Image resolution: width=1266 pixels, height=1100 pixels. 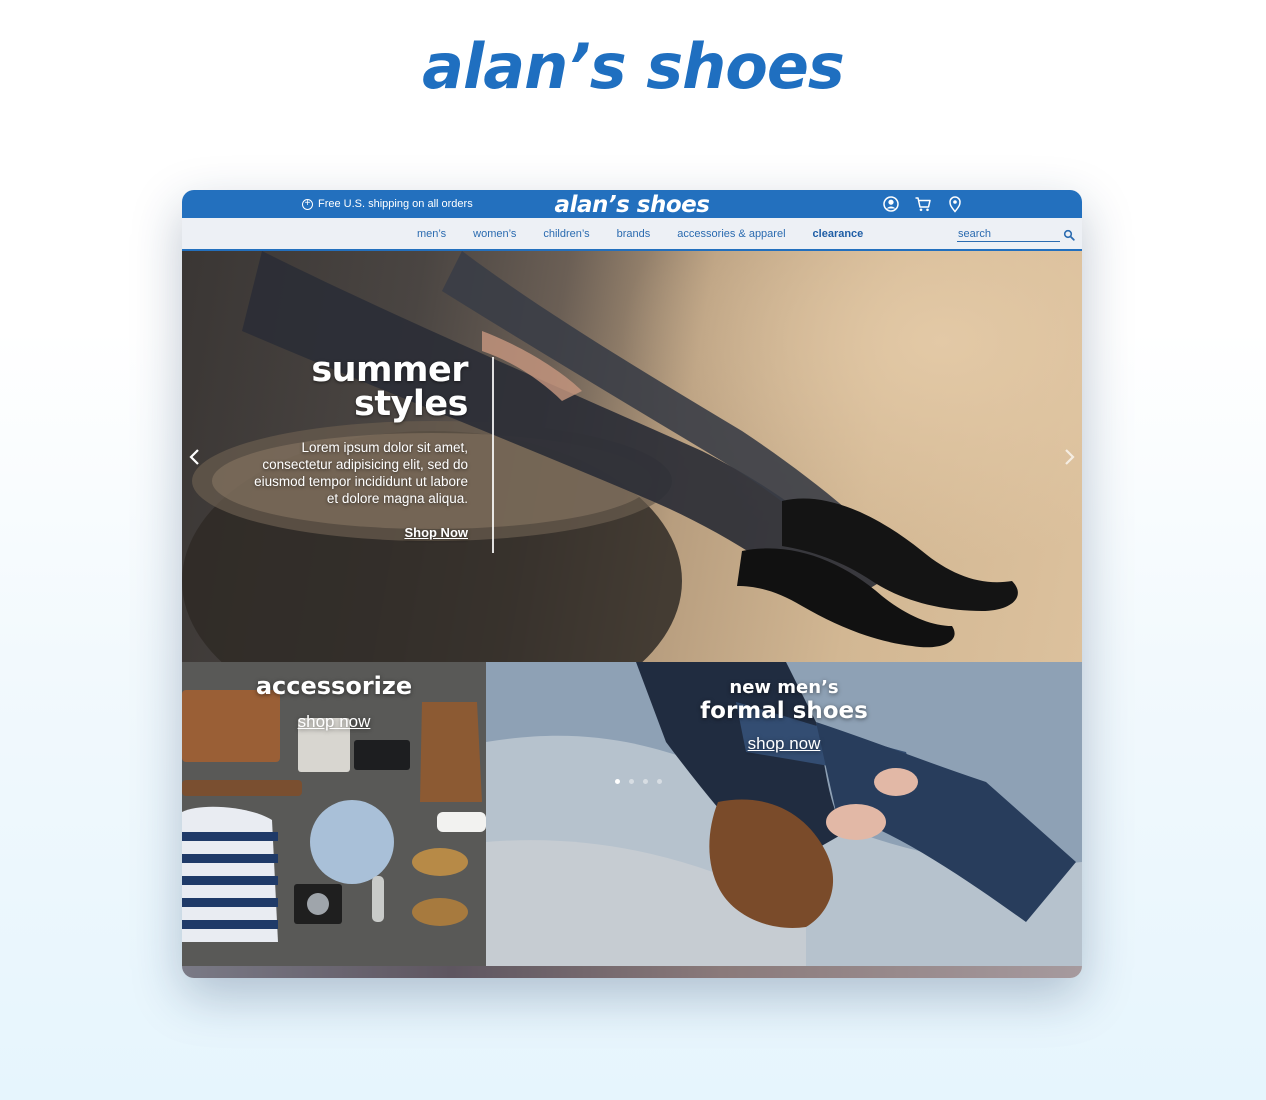 I want to click on mens-formal-shoes-tile: new men’s formal shoes shop now, so click(x=784, y=814).